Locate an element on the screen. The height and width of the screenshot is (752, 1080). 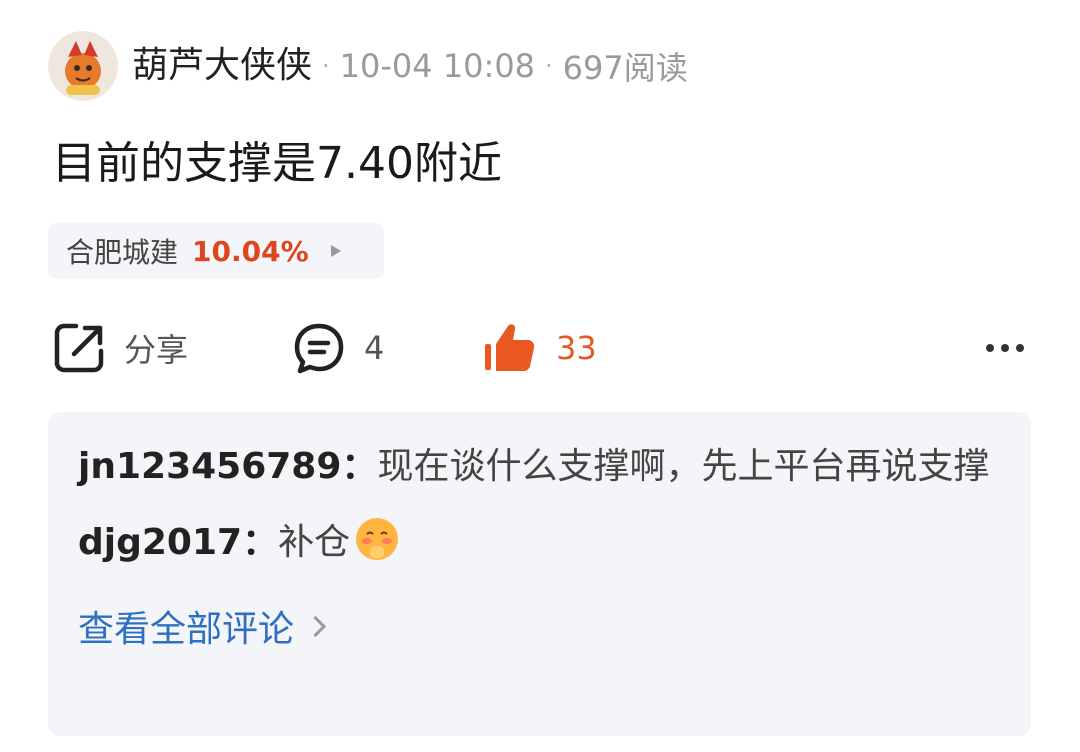
read-count: 697阅读 is located at coordinates (625, 68).